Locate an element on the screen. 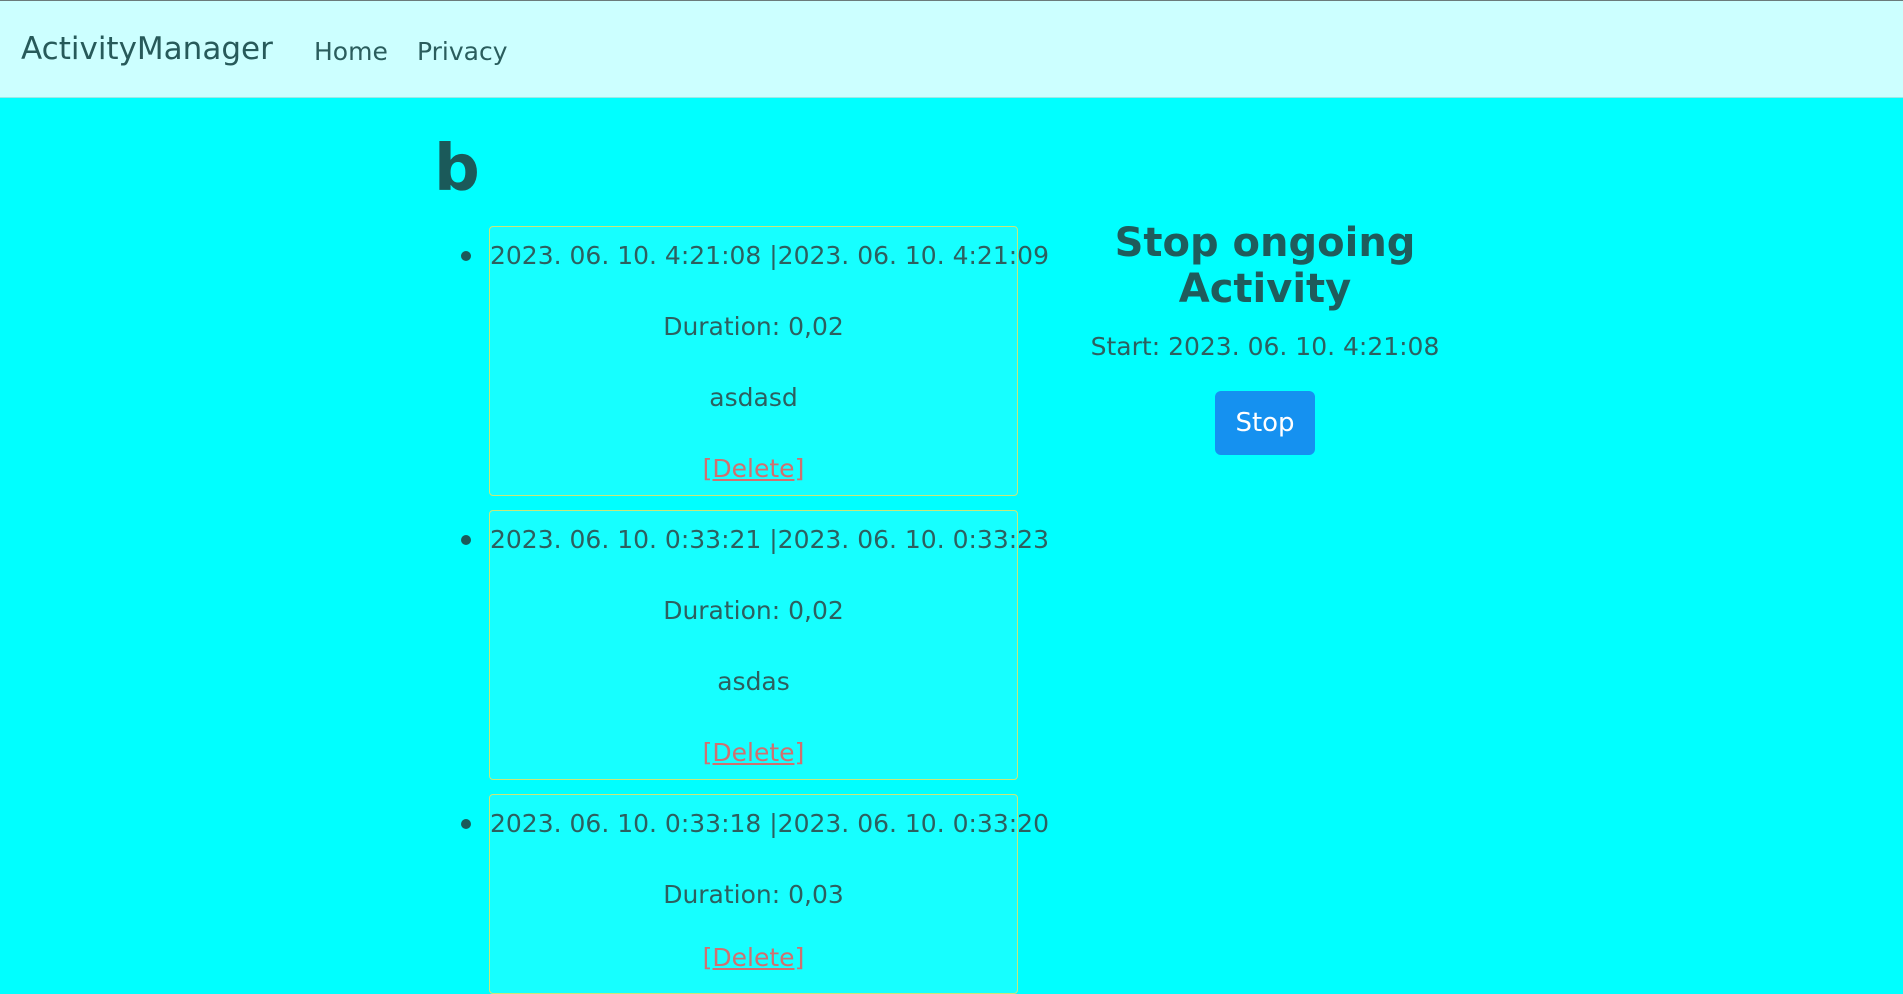 The height and width of the screenshot is (994, 1903). nav-link-home: Home is located at coordinates (351, 51).